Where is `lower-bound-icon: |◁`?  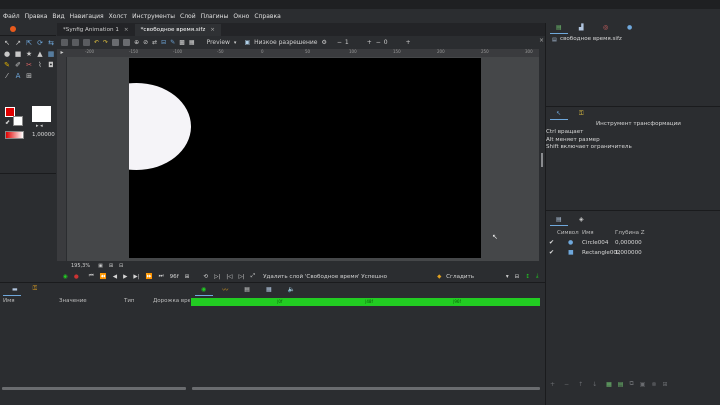 lower-bound-icon: |◁ is located at coordinates (229, 277).